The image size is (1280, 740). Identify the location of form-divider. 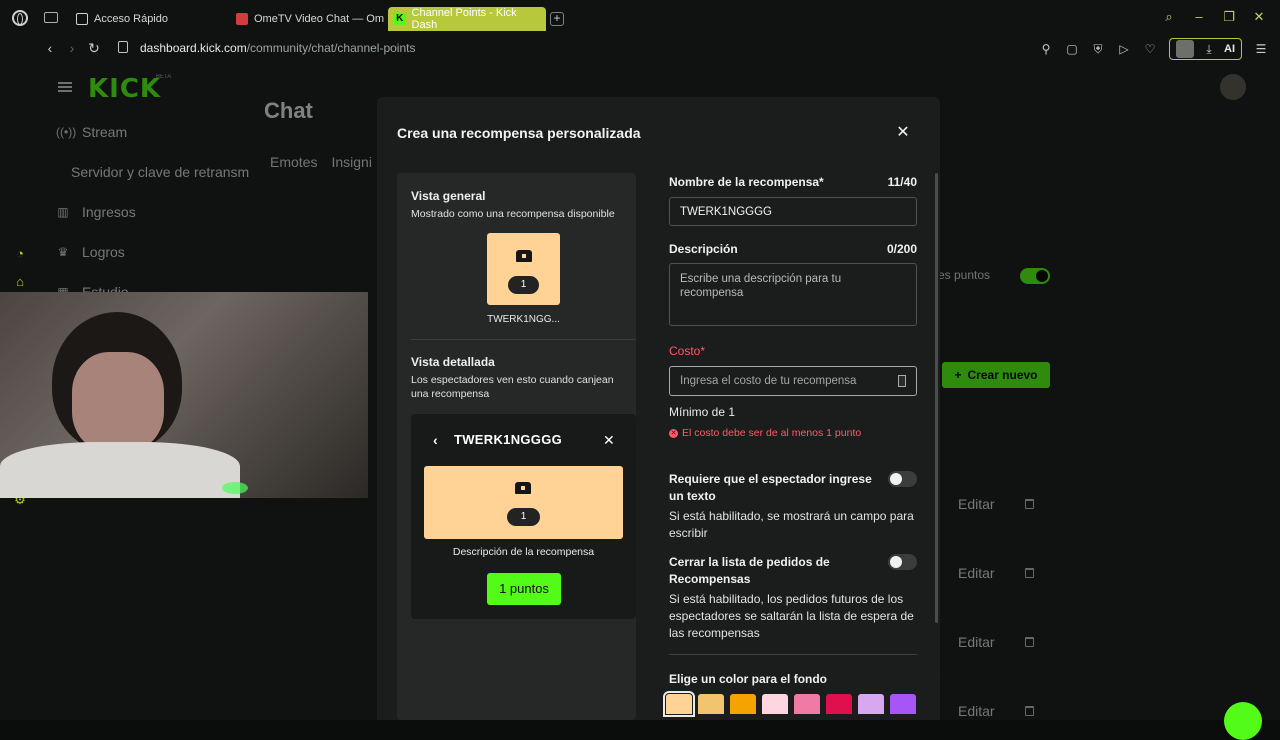
(793, 654).